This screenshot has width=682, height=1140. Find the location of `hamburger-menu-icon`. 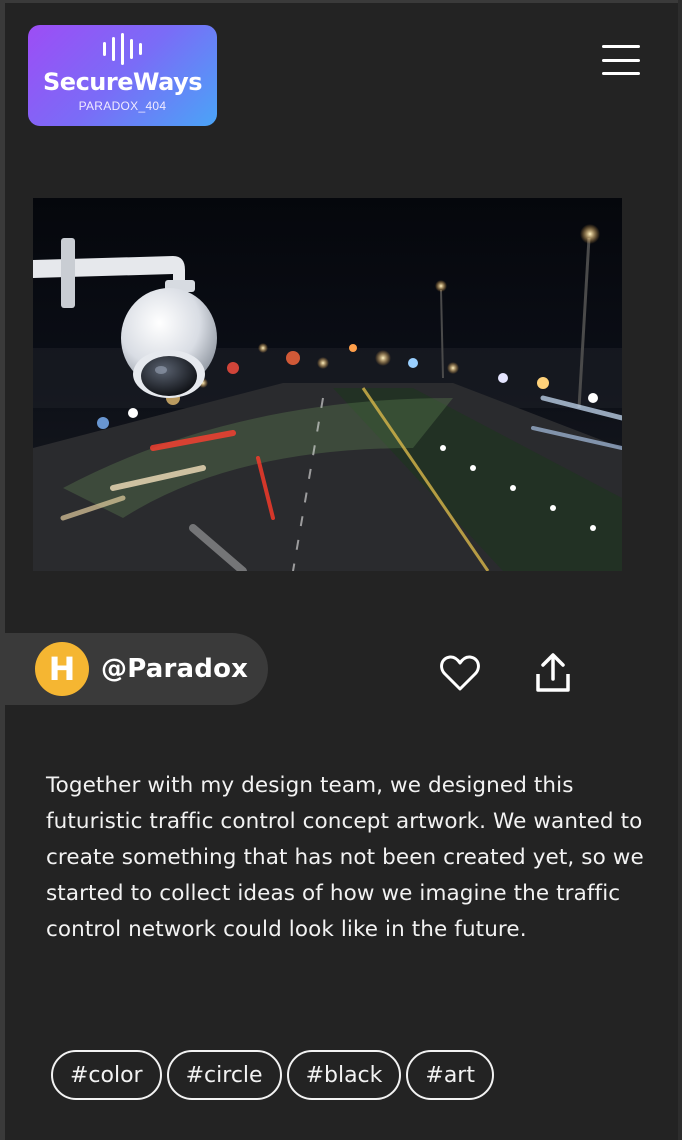

hamburger-menu-icon is located at coordinates (621, 60).